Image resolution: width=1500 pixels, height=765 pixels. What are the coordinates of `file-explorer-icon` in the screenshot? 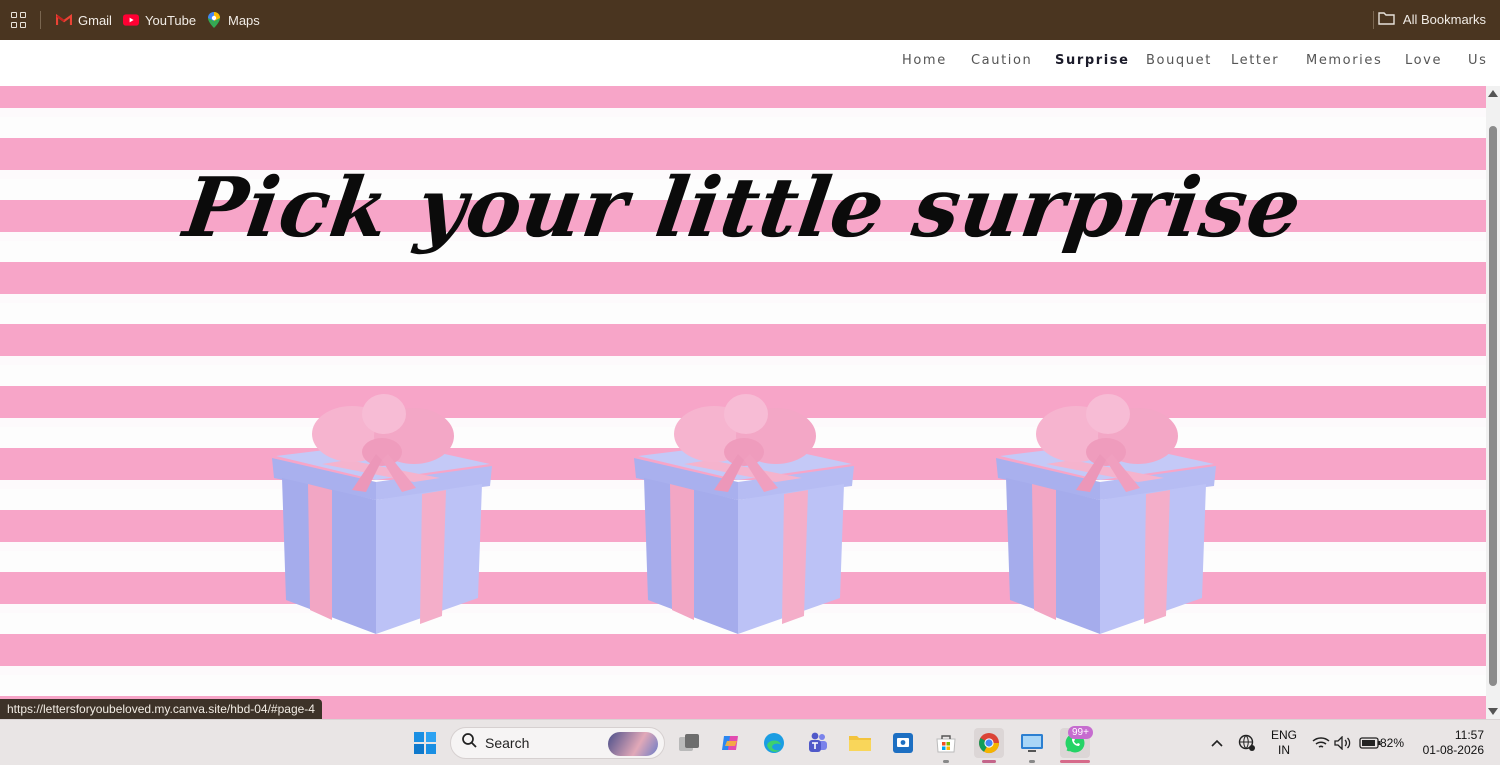 It's located at (860, 743).